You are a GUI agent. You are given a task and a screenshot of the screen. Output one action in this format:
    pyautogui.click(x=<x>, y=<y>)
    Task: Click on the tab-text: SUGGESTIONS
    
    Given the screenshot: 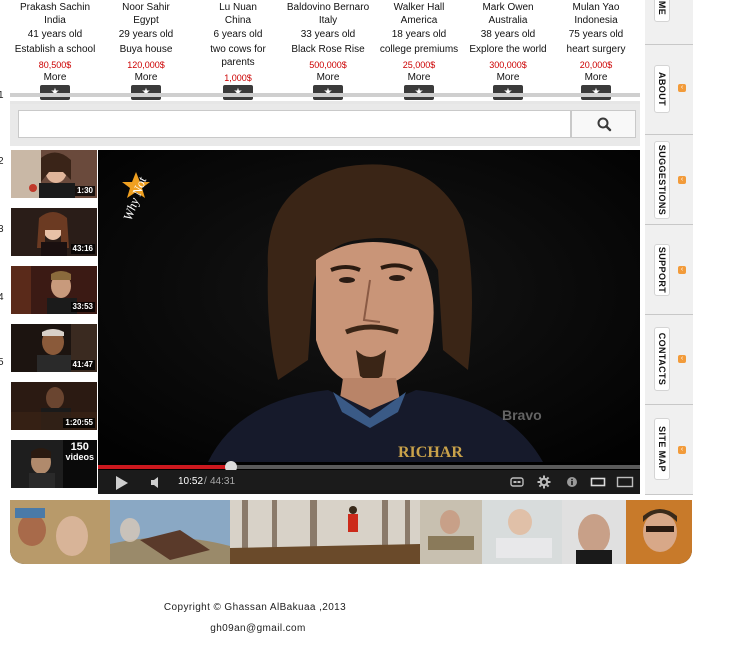 What is the action you would take?
    pyautogui.click(x=662, y=180)
    